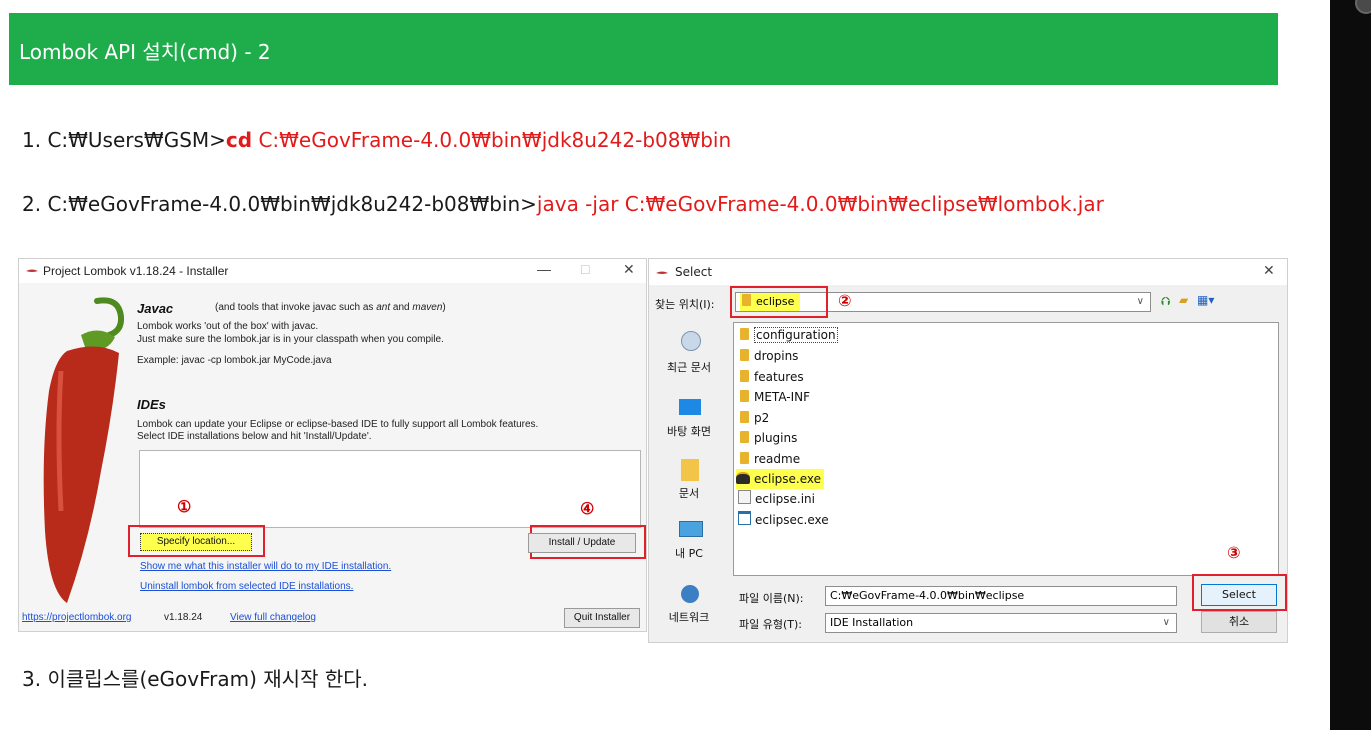 The width and height of the screenshot is (1371, 730). What do you see at coordinates (544, 269) in the screenshot?
I see `minimize-icon: —` at bounding box center [544, 269].